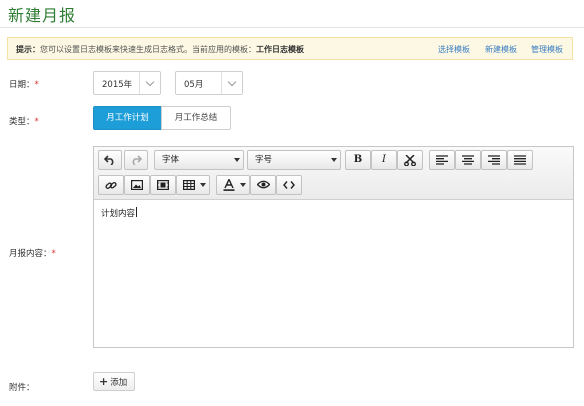 The height and width of the screenshot is (406, 584). What do you see at coordinates (28, 49) in the screenshot?
I see `tip-prefix: 提示：` at bounding box center [28, 49].